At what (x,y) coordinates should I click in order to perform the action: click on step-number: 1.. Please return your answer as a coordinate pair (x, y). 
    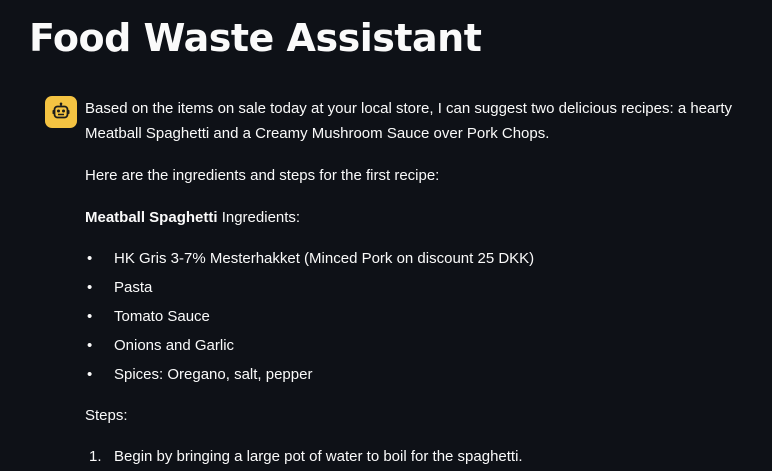
    Looking at the image, I should click on (95, 456).